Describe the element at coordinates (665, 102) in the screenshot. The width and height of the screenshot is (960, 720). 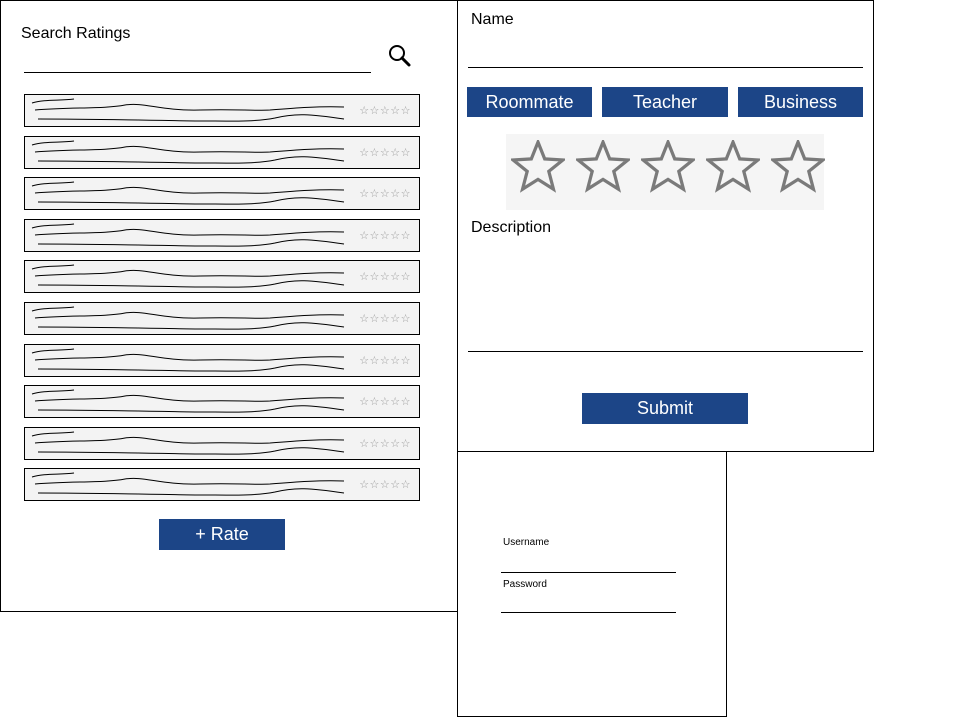
I see `category-teacher-button: Teacher` at that location.